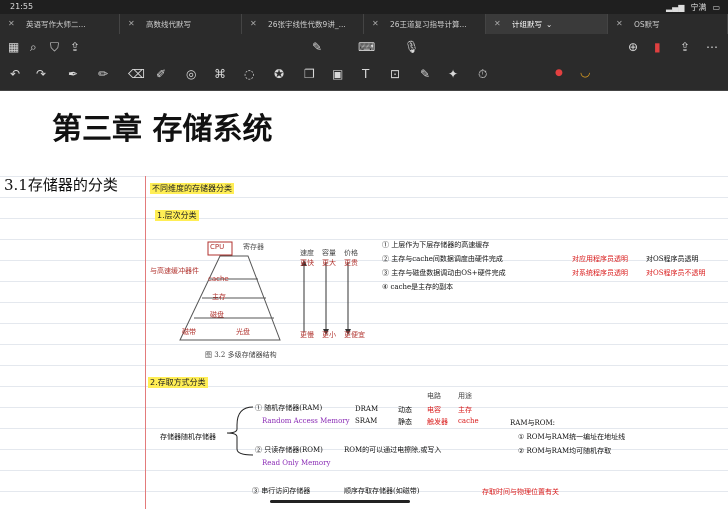 This screenshot has width=728, height=509. I want to click on point2-highlight: 2.存取方式分类, so click(178, 382).